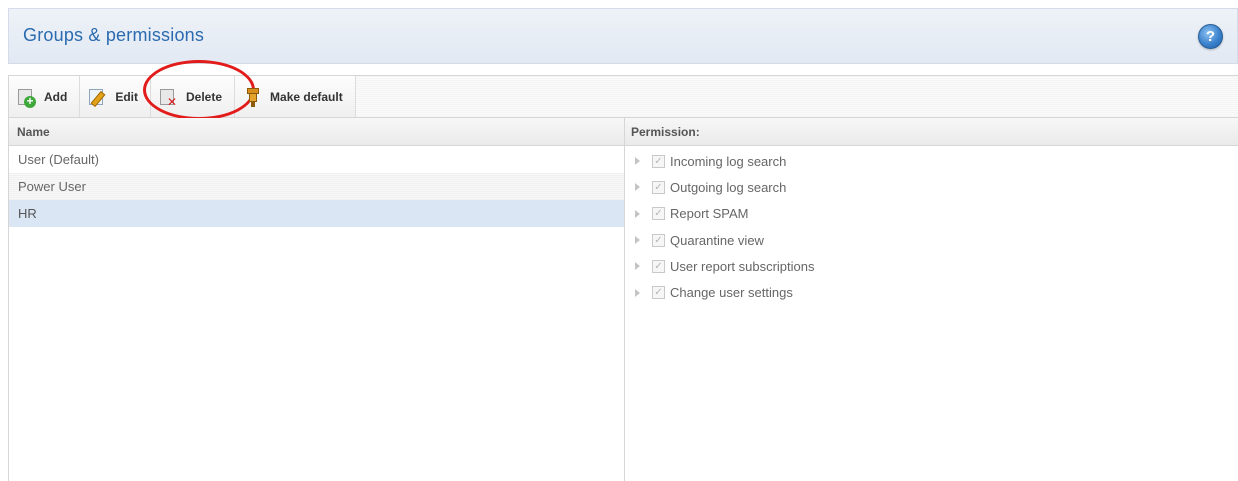  Describe the element at coordinates (728, 187) in the screenshot. I see `permission-label: Outgoing log search` at that location.